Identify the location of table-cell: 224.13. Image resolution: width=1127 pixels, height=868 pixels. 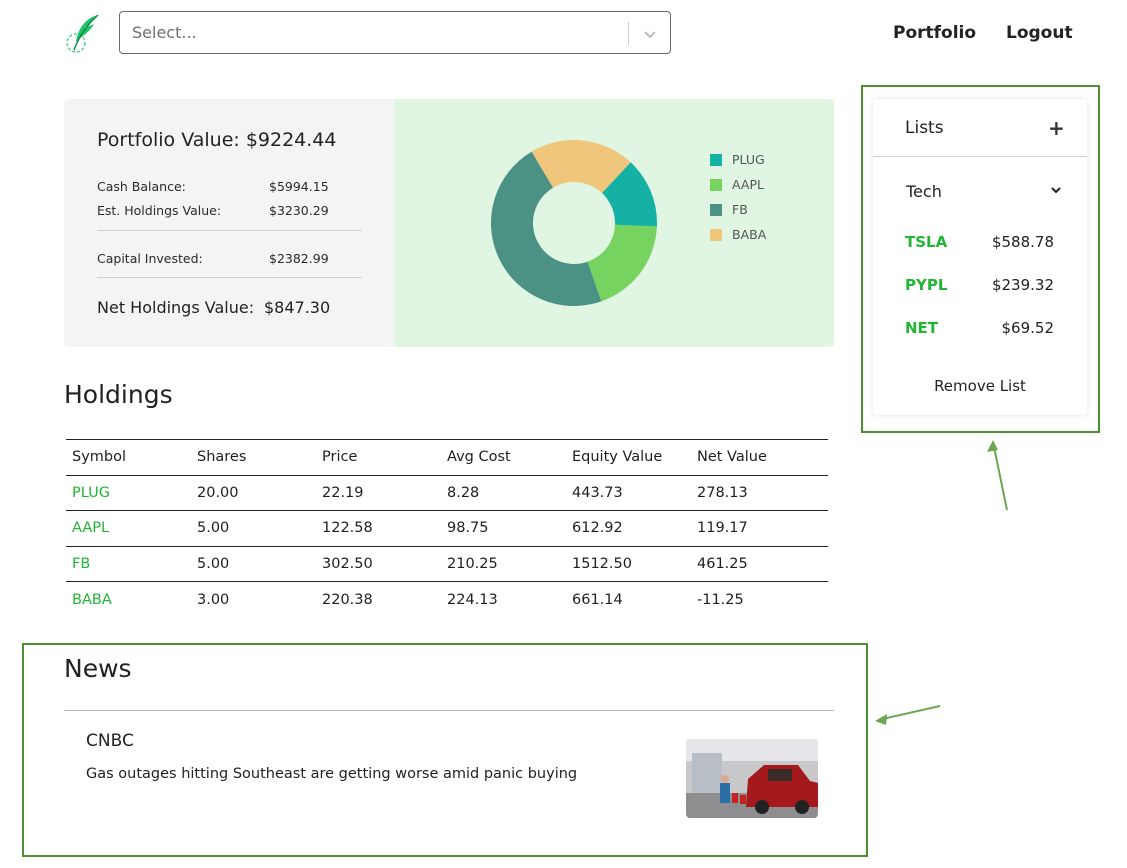
(503, 599).